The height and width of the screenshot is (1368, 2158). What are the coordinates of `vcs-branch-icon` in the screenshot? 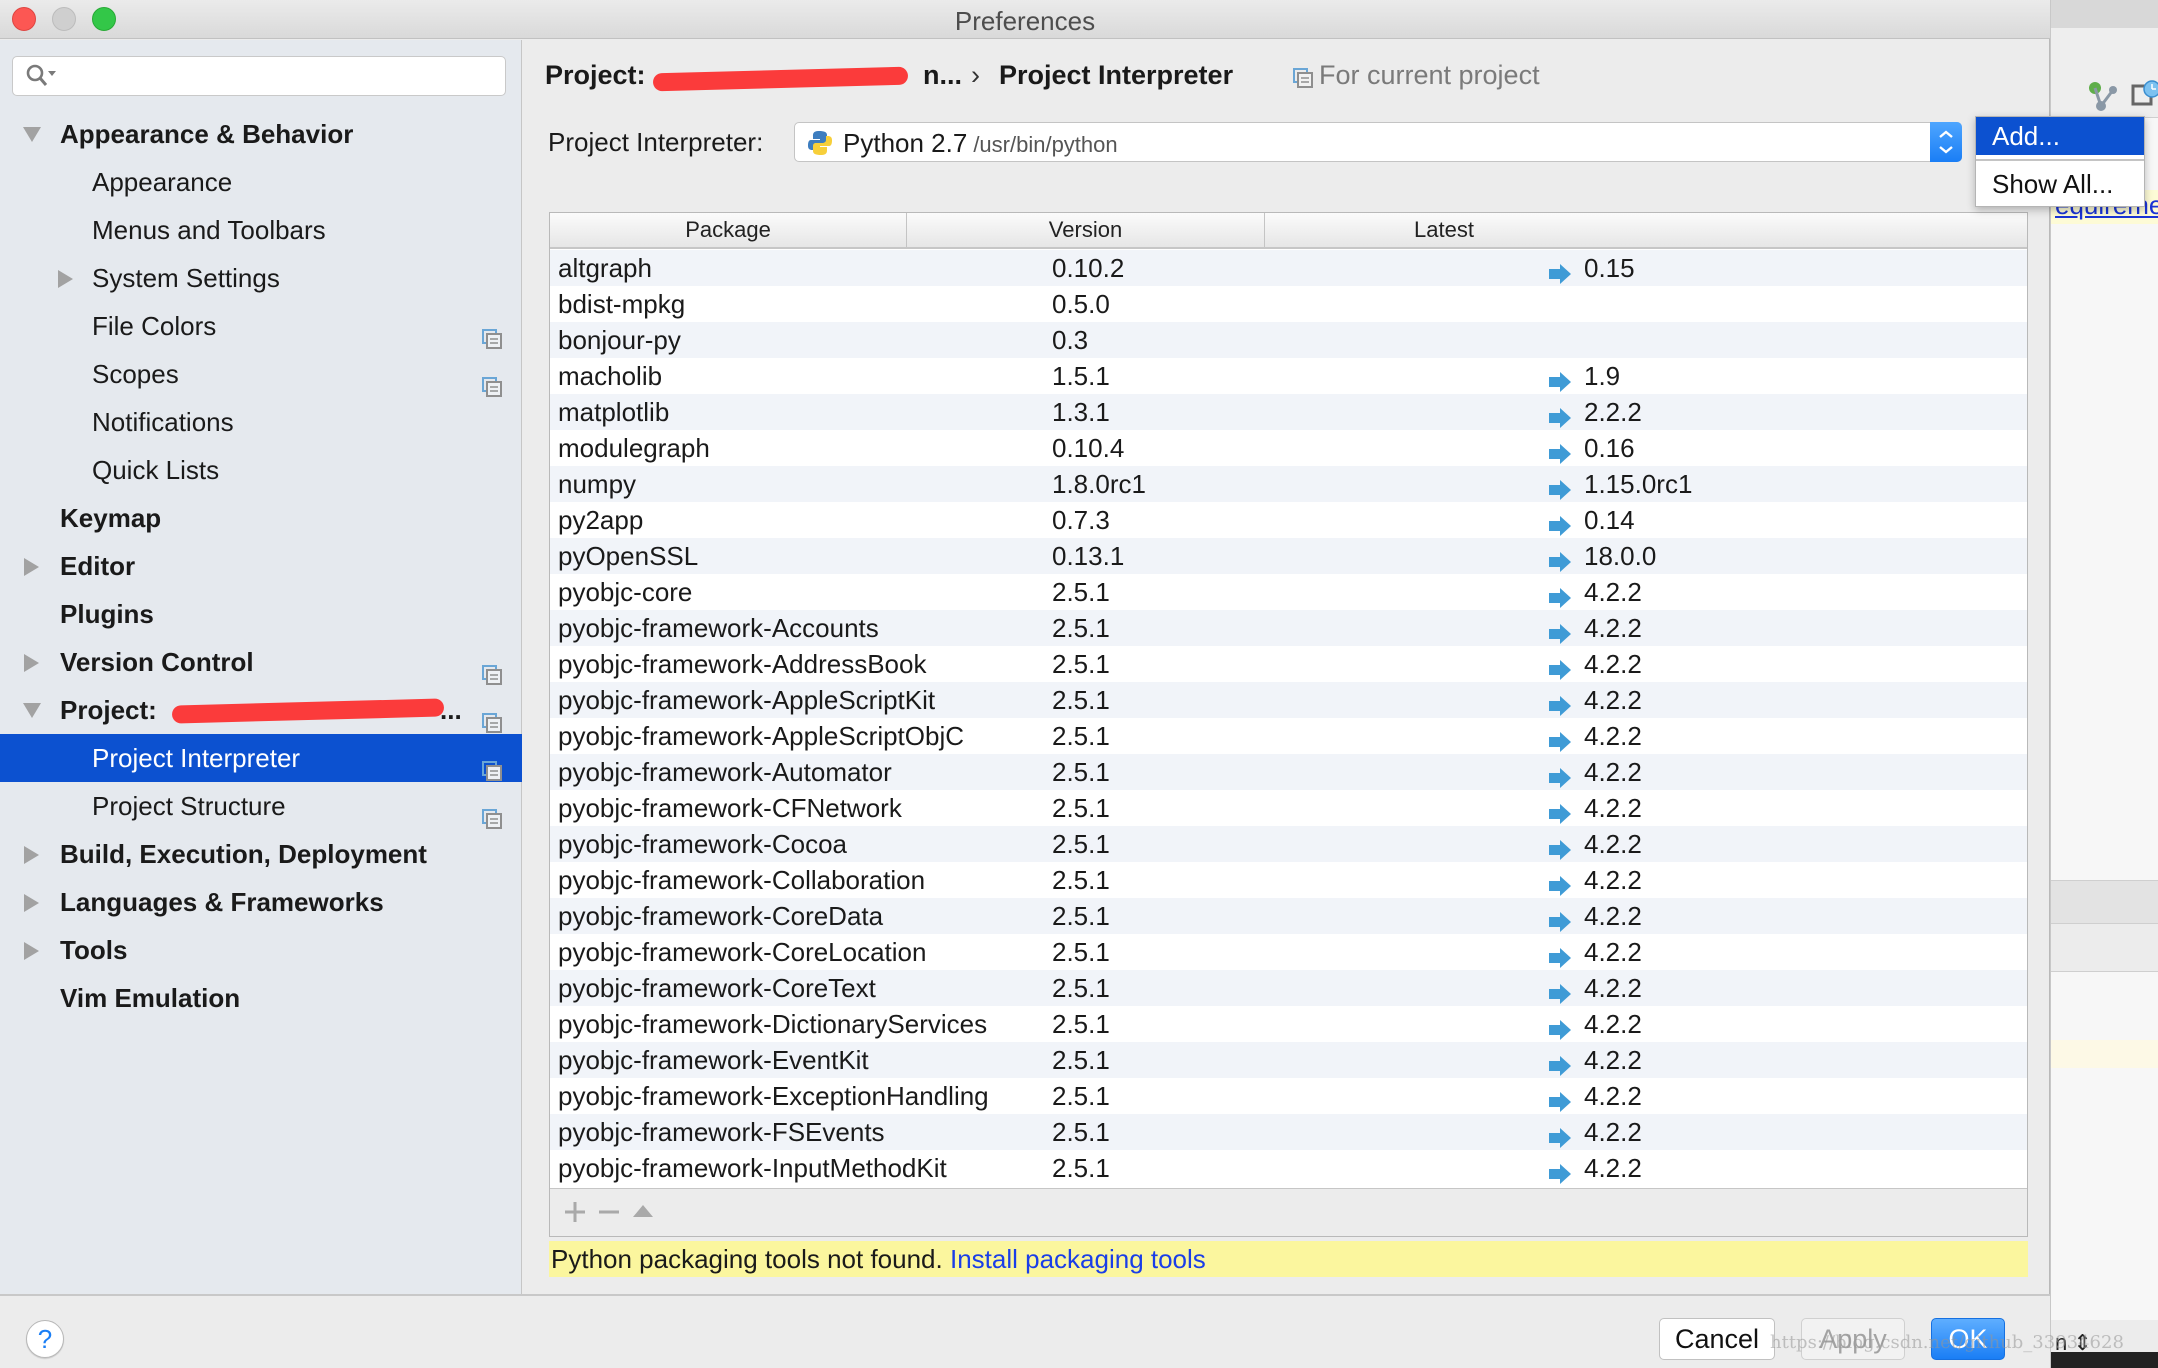 It's located at (2104, 97).